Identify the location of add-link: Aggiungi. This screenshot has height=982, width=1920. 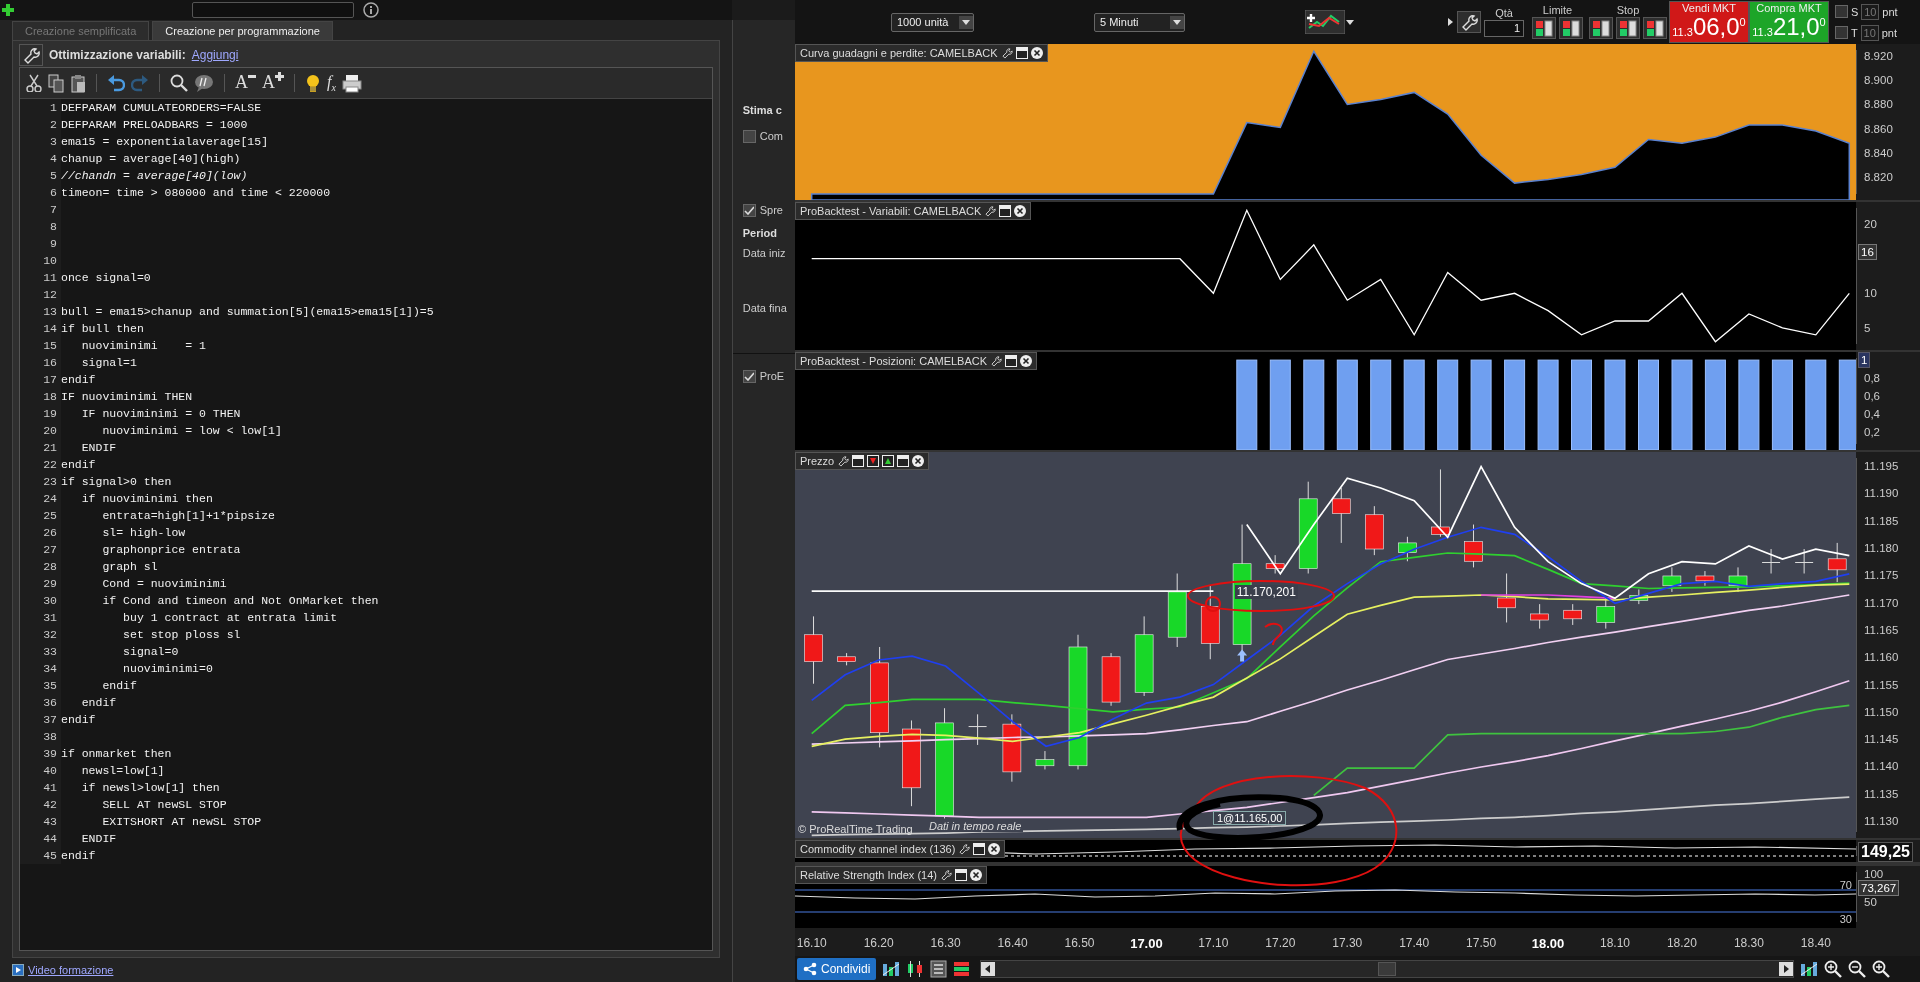
(215, 55).